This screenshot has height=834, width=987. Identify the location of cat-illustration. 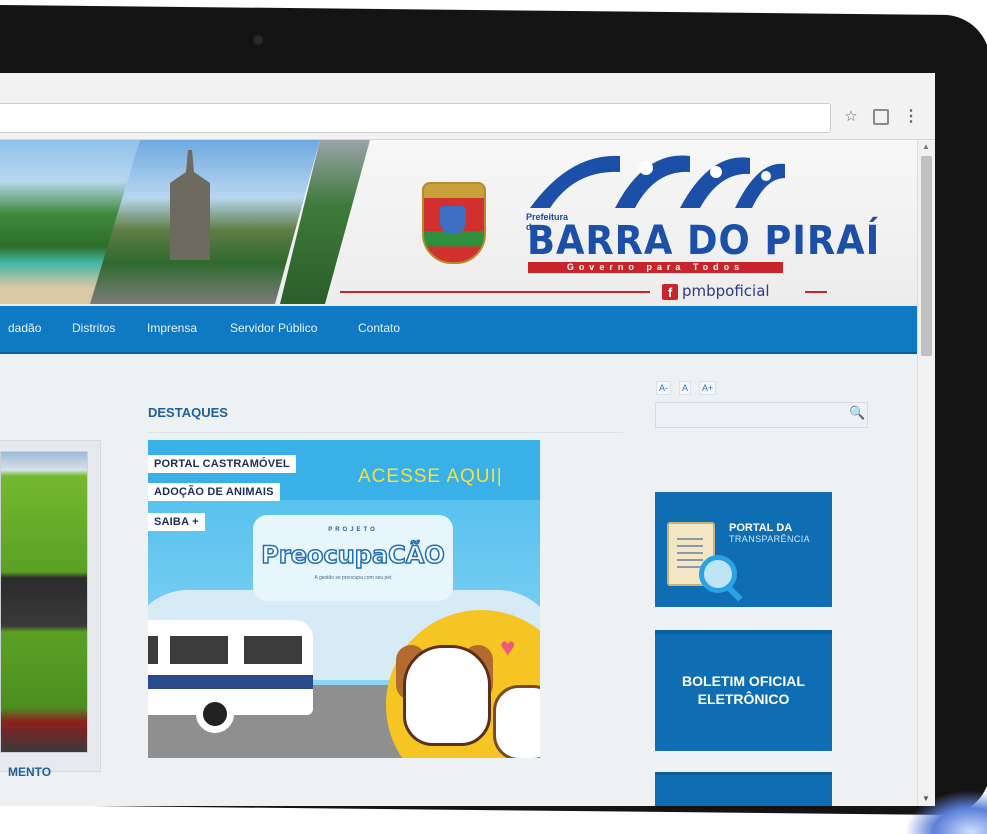
(516, 721).